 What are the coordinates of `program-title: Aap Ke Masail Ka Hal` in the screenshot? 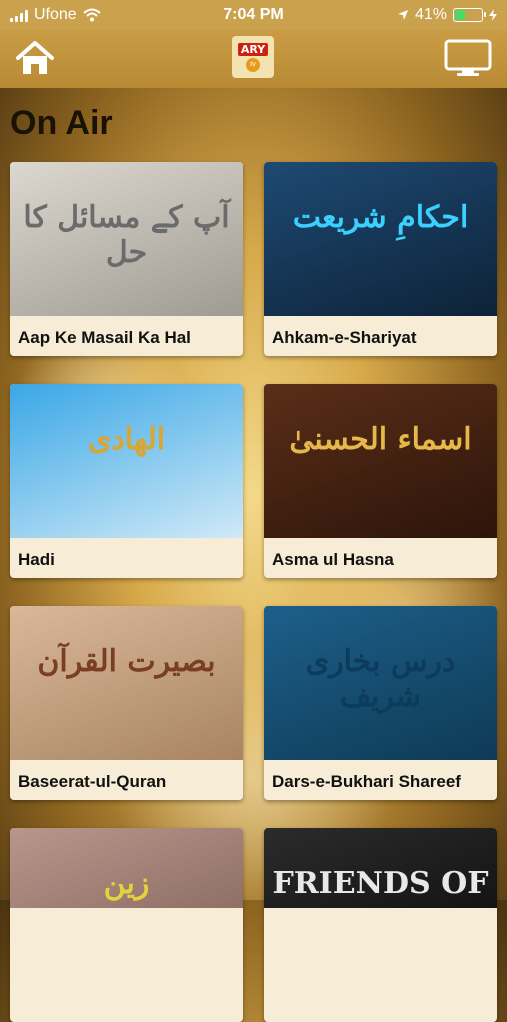 It's located at (104, 337).